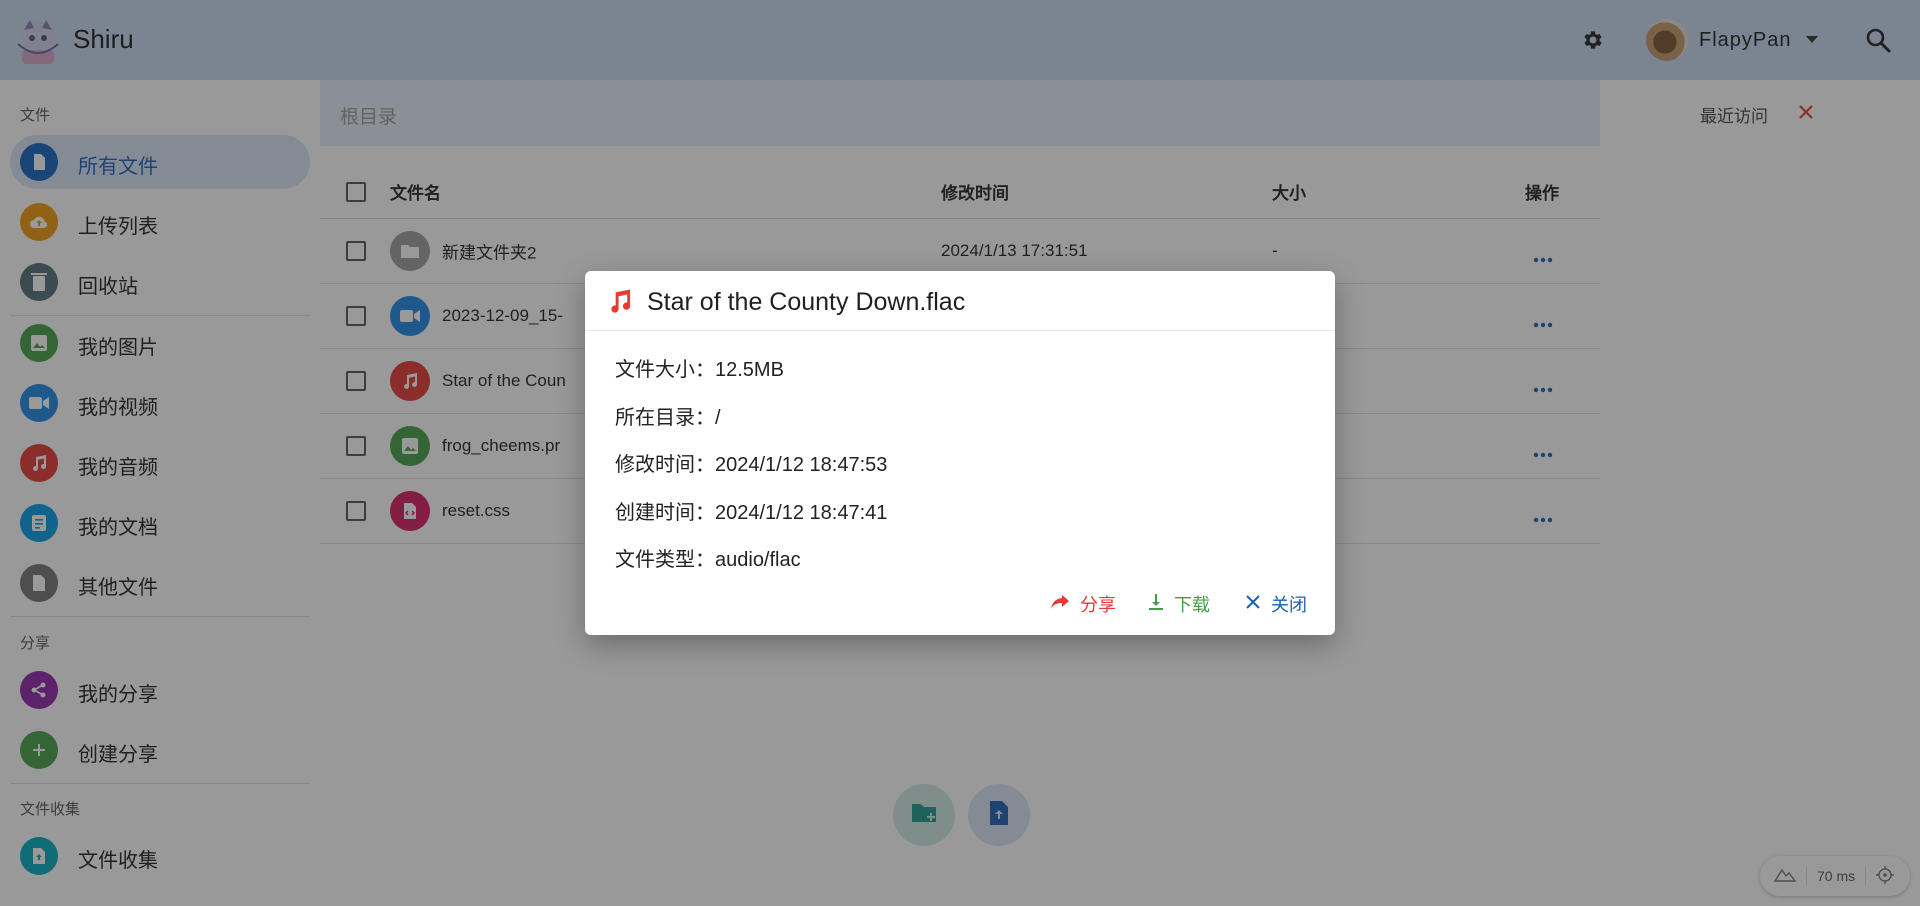 The height and width of the screenshot is (906, 1920). Describe the element at coordinates (665, 513) in the screenshot. I see `info-key: 创建时间：` at that location.